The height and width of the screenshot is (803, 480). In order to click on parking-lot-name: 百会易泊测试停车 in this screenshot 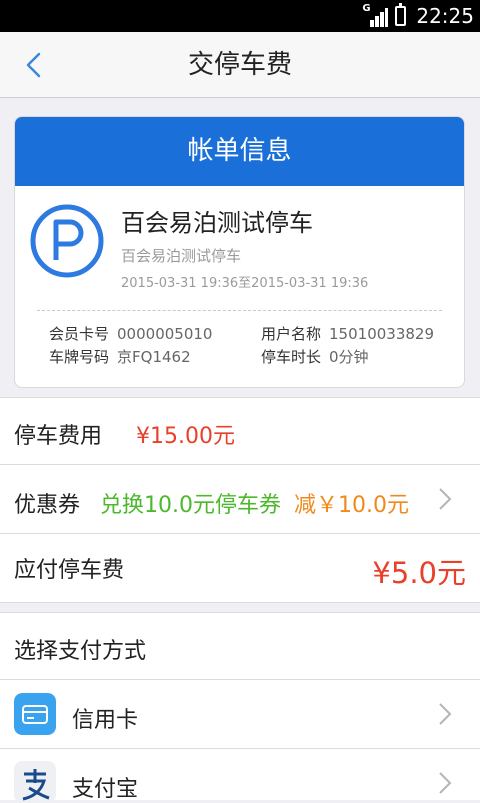, I will do `click(217, 223)`.